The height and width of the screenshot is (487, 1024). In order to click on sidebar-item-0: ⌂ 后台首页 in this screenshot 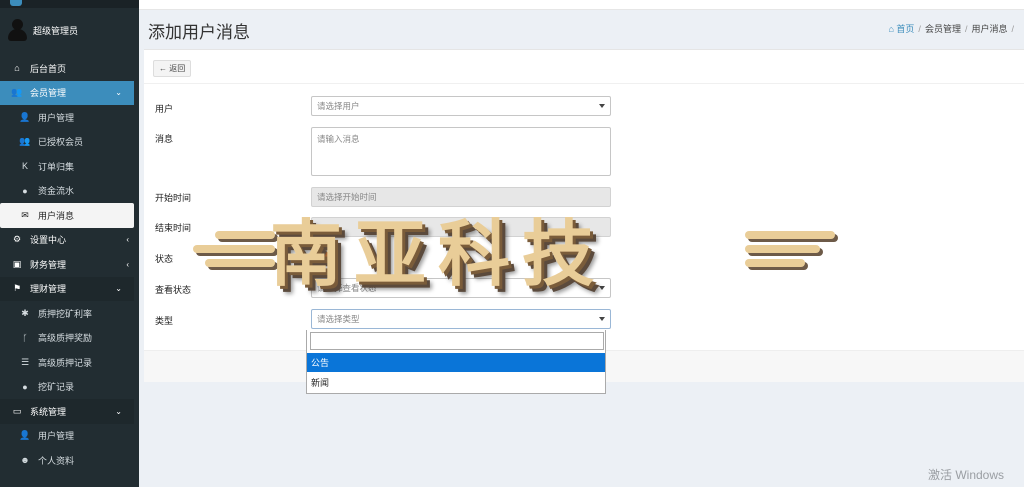, I will do `click(69, 68)`.